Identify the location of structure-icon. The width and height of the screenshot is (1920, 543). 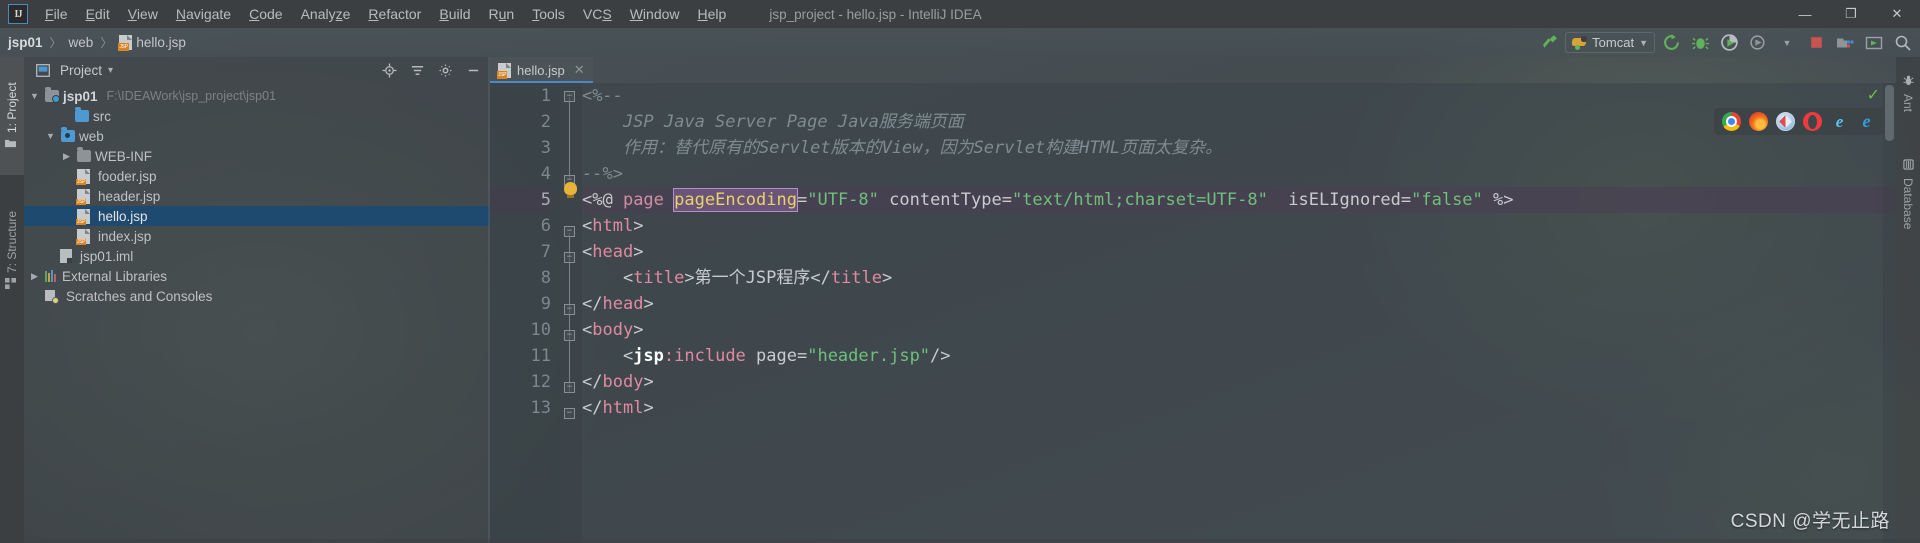
(11, 284).